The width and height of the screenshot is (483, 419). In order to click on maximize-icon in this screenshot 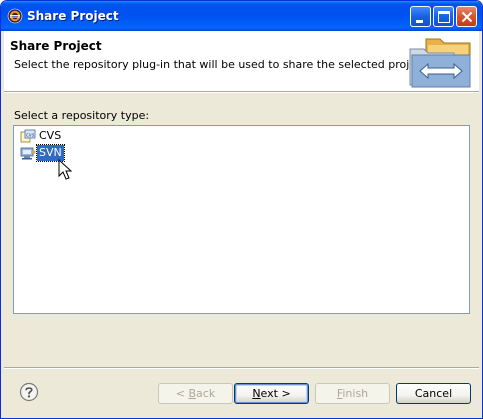, I will do `click(444, 17)`.